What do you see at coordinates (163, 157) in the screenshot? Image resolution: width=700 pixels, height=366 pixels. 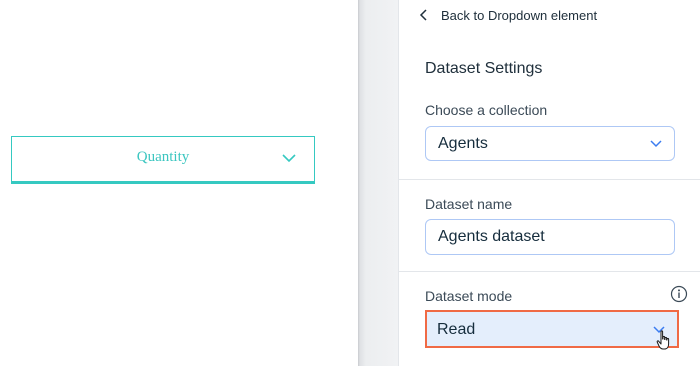 I see `dropdown-value: Quantity` at bounding box center [163, 157].